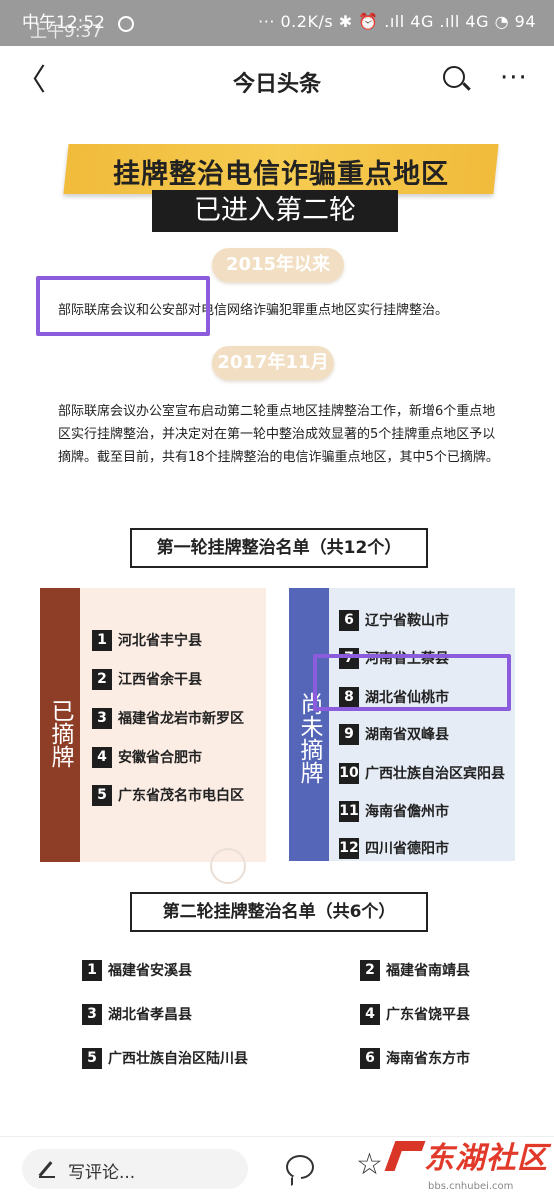 The height and width of the screenshot is (1200, 554). I want to click on watermark-circle, so click(228, 866).